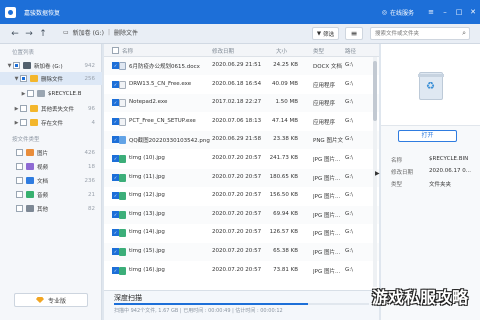  What do you see at coordinates (350, 51) in the screenshot?
I see `header-path: 路径` at bounding box center [350, 51].